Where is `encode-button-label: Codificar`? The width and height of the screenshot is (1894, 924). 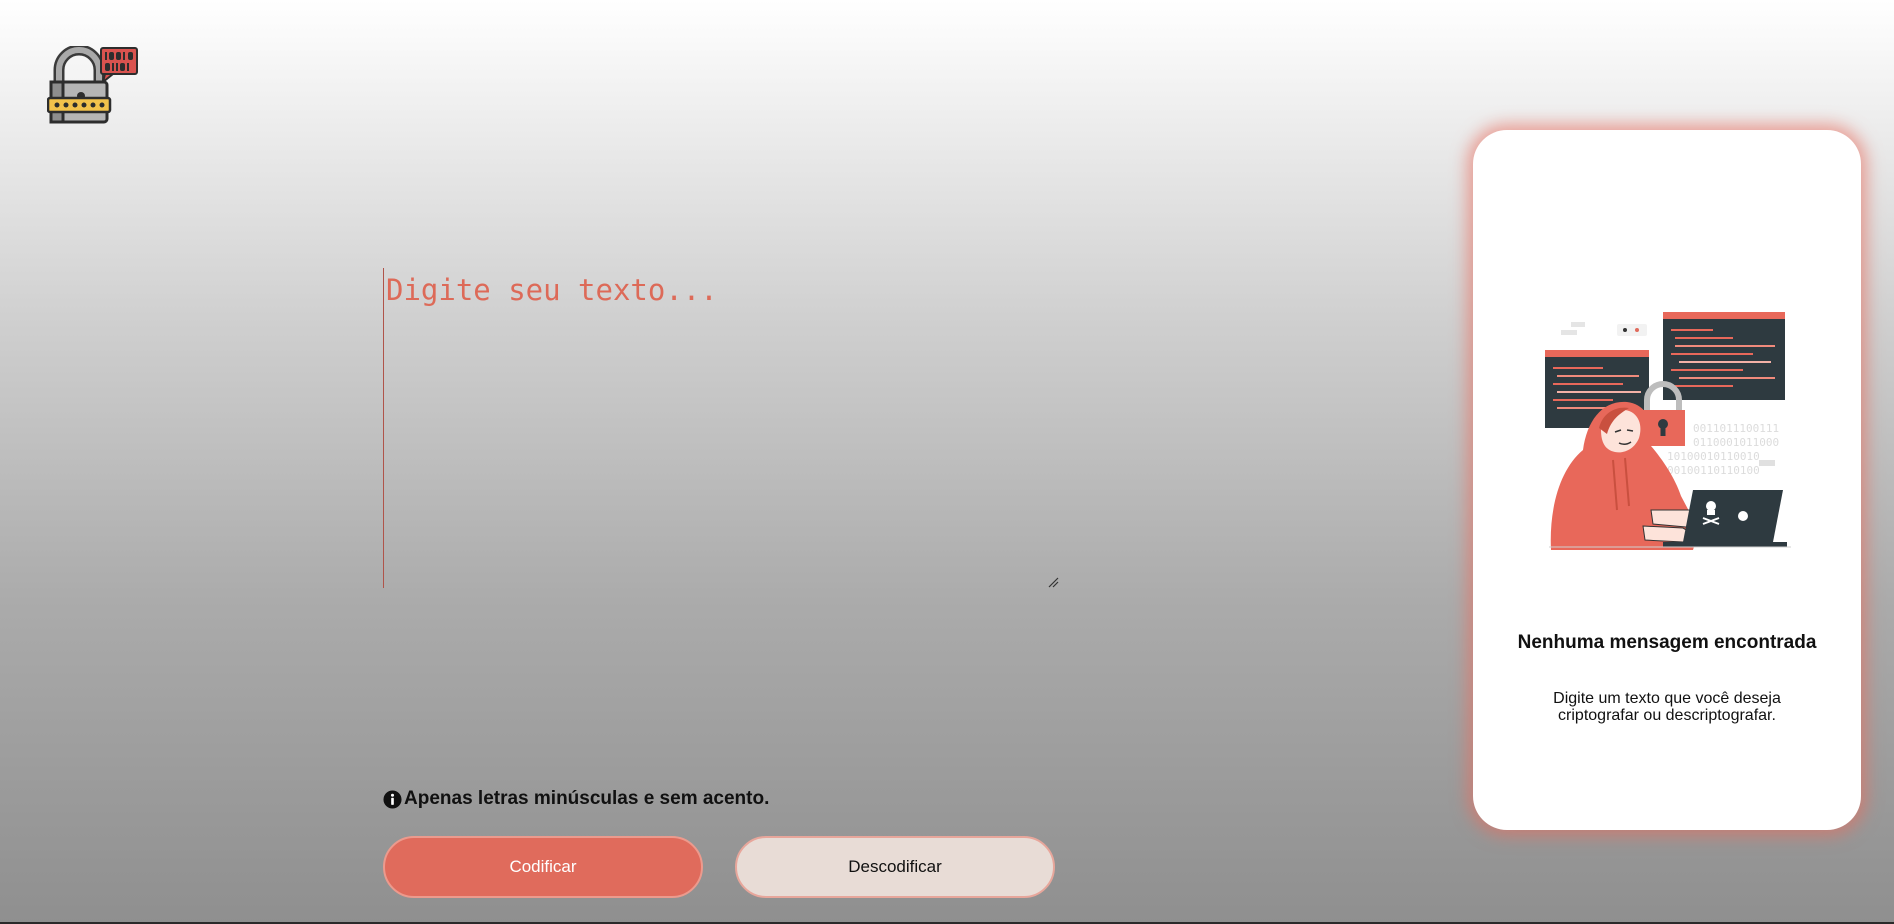
encode-button-label: Codificar is located at coordinates (543, 866).